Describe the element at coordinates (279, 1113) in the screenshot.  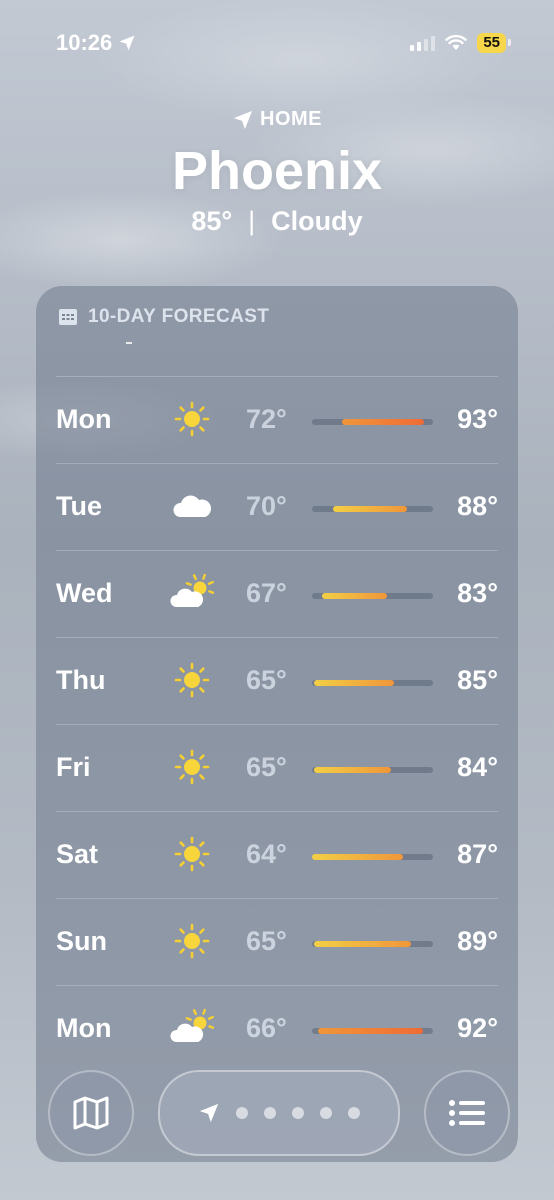
I see `location-pager` at that location.